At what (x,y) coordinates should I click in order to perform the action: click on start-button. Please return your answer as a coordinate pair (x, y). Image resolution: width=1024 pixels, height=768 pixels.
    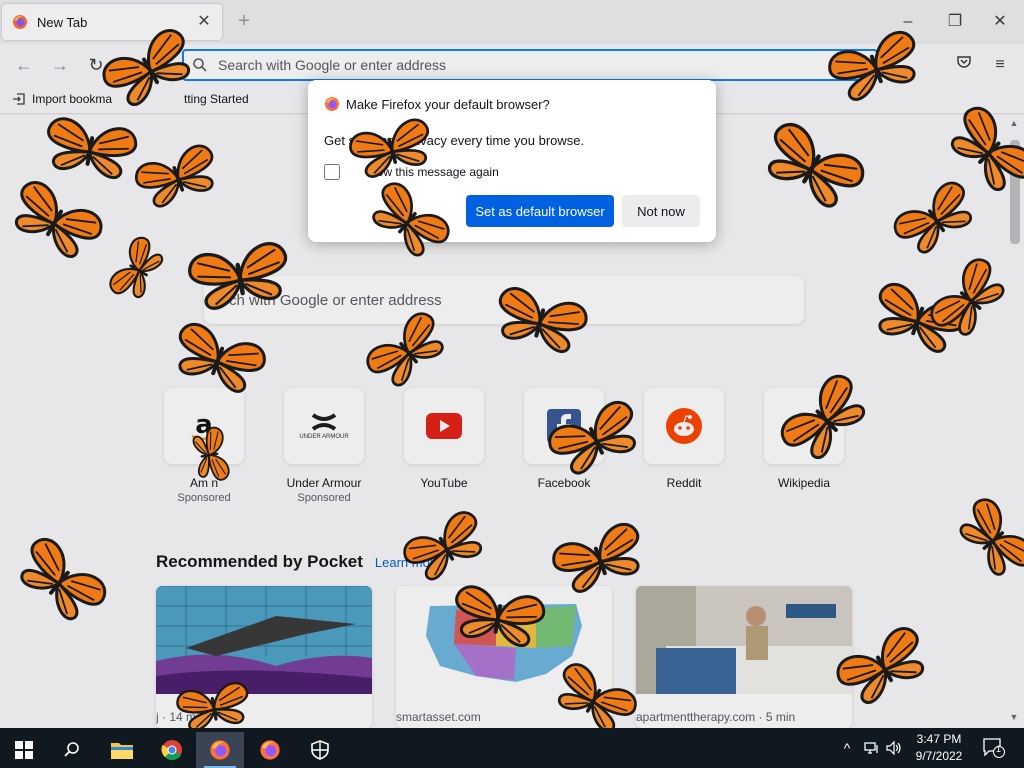
    Looking at the image, I should click on (24, 750).